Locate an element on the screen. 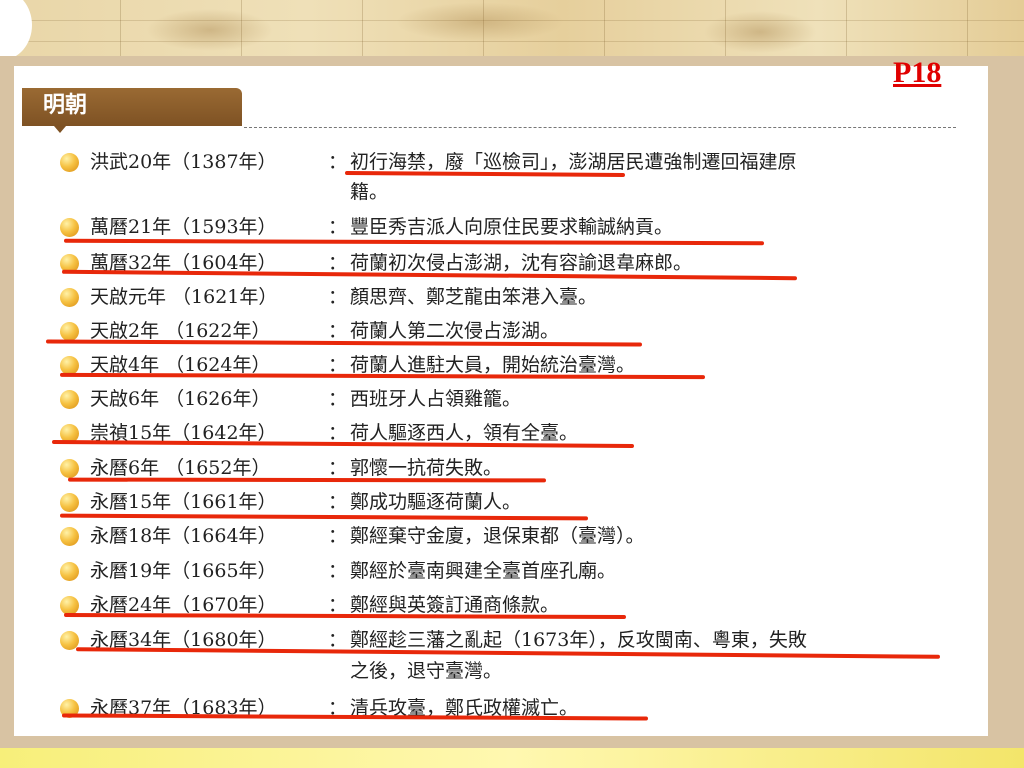 This screenshot has width=1024, height=768. section-title: 明朝 is located at coordinates (65, 105).